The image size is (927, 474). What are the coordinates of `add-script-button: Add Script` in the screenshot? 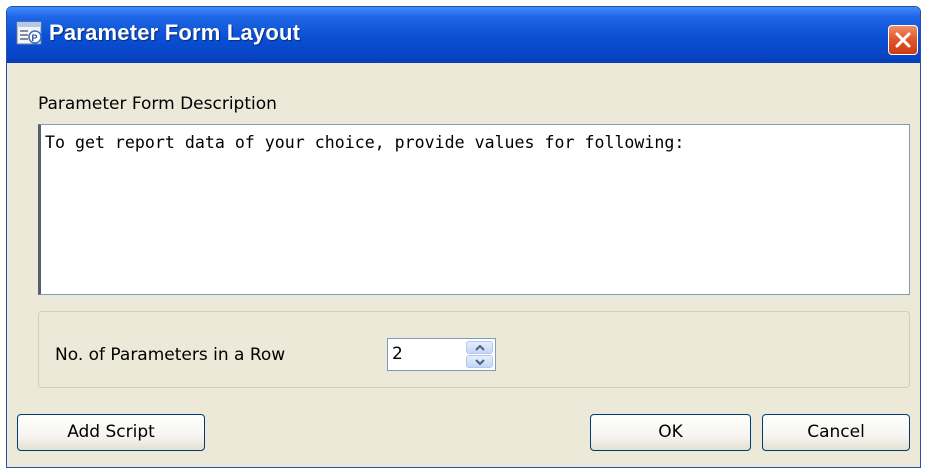 It's located at (111, 432).